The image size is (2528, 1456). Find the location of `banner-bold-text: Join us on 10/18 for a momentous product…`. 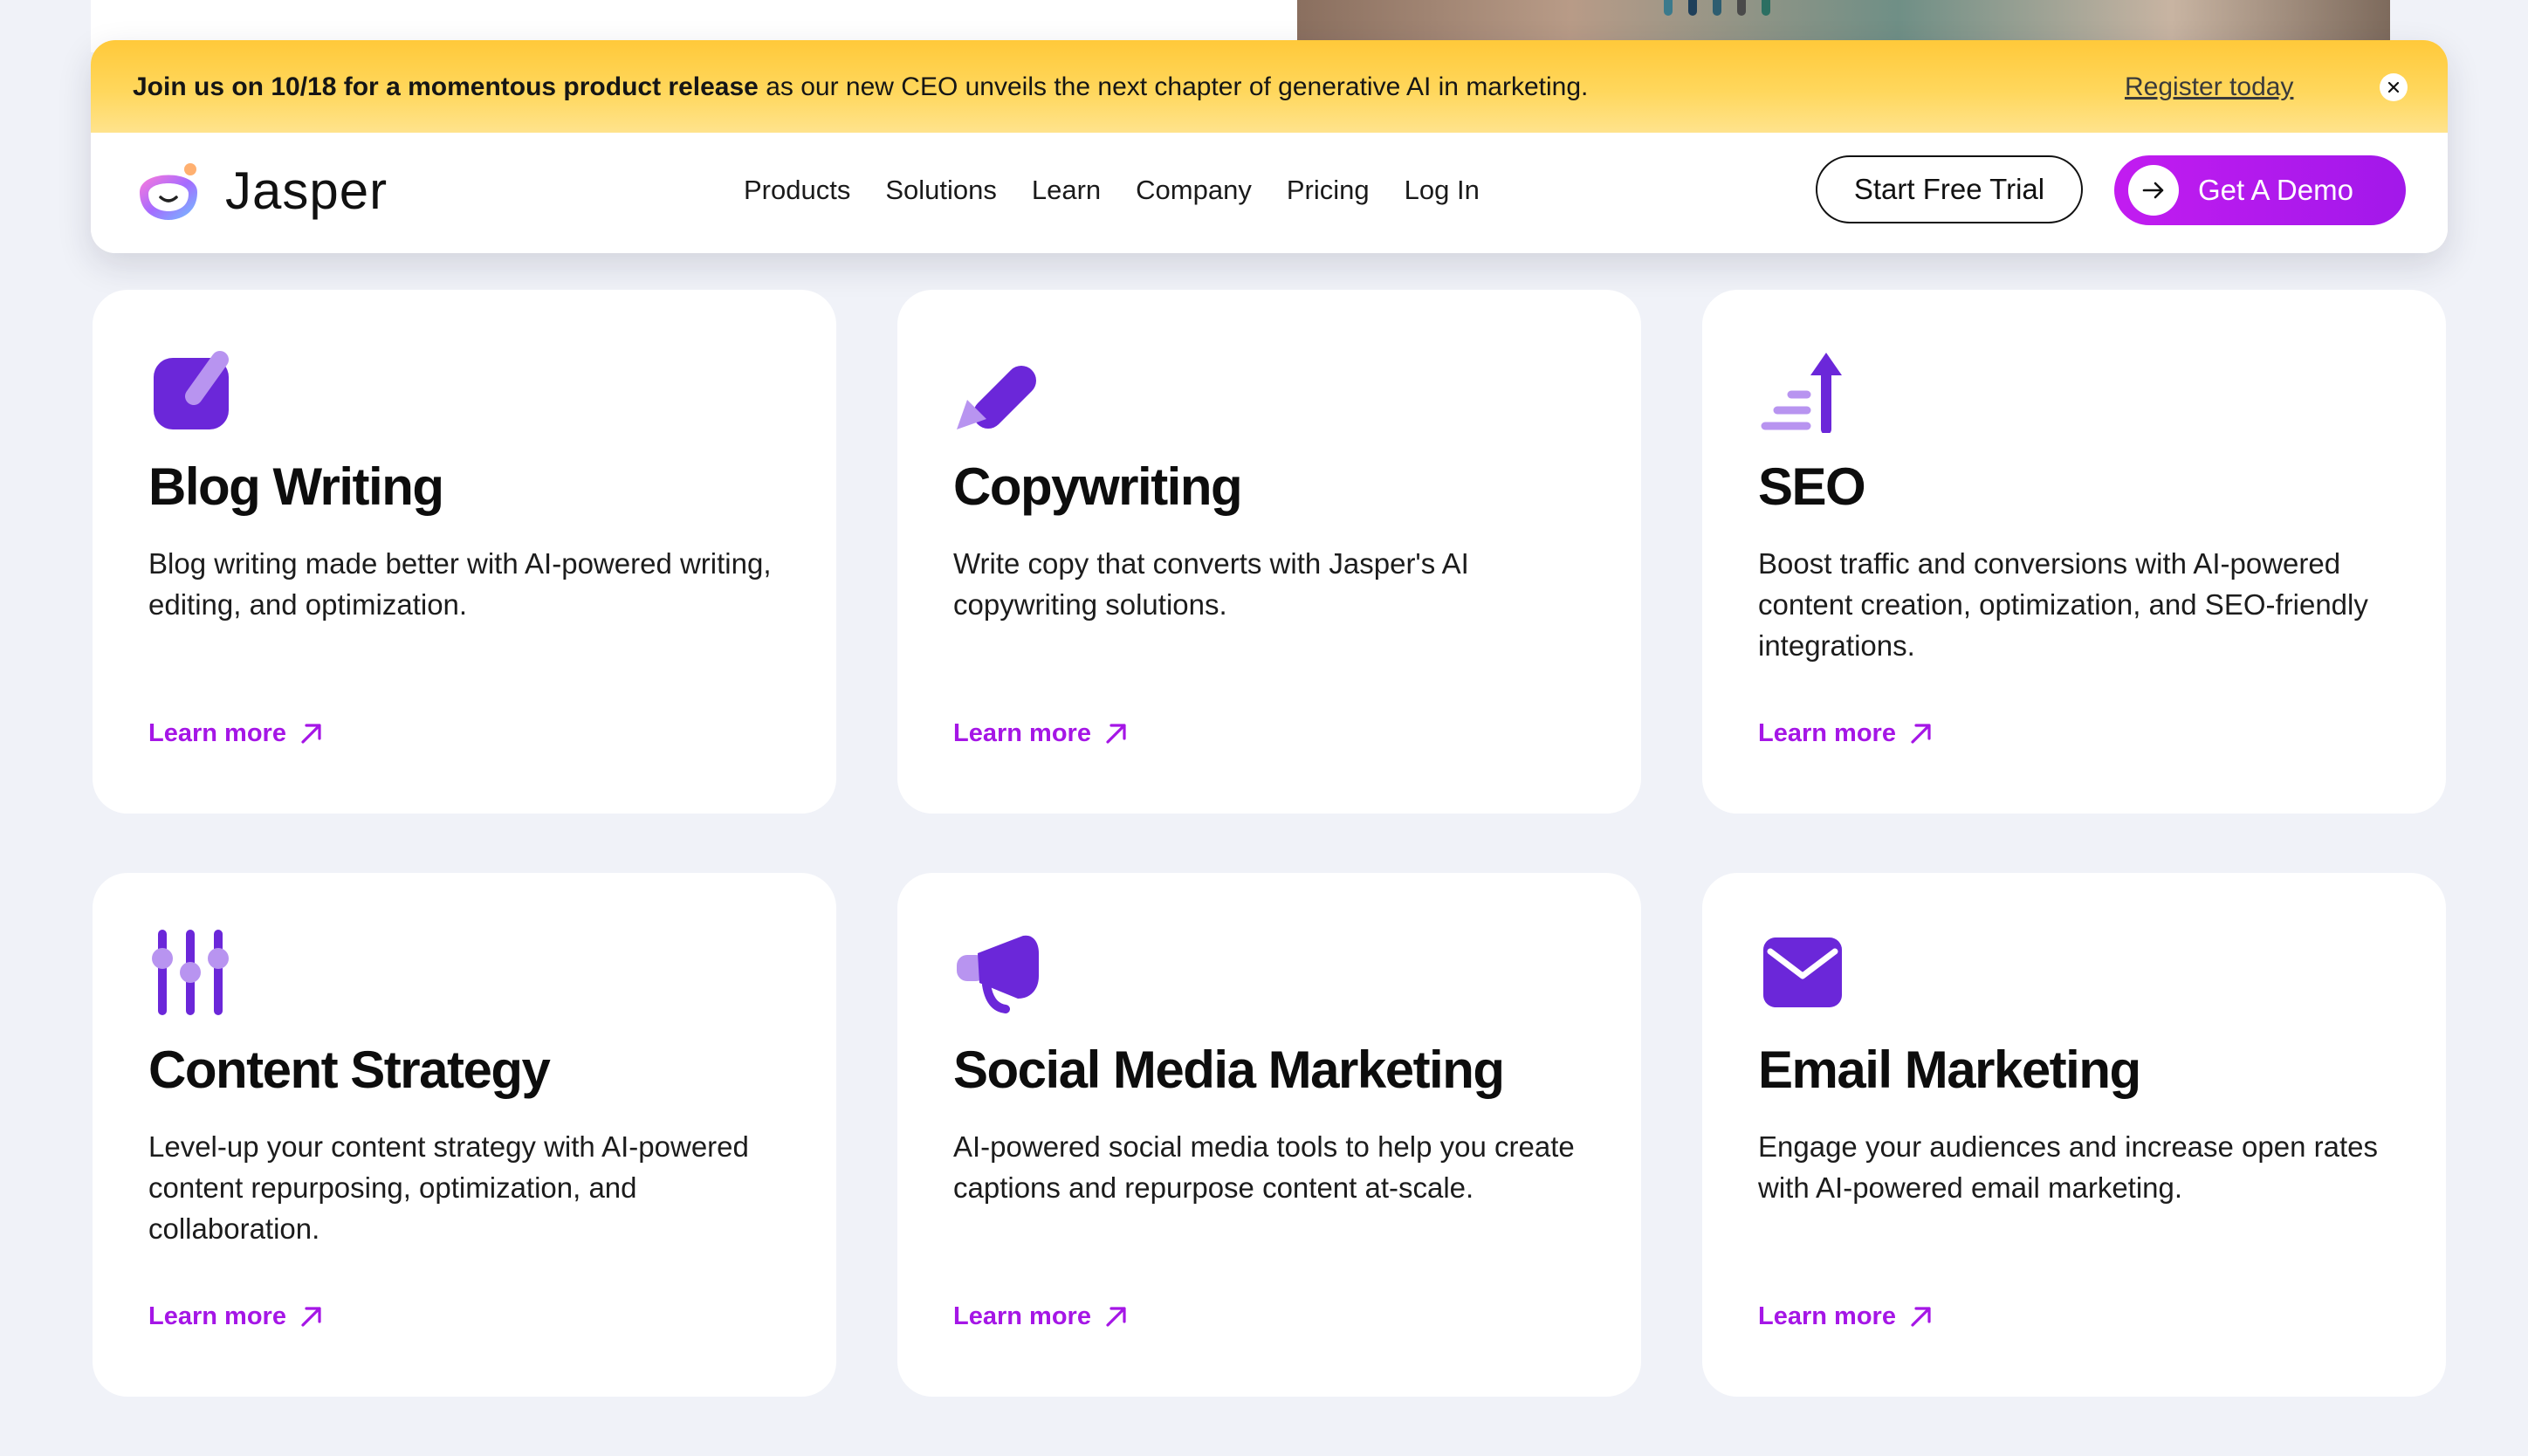

banner-bold-text: Join us on 10/18 for a momentous product… is located at coordinates (446, 86).